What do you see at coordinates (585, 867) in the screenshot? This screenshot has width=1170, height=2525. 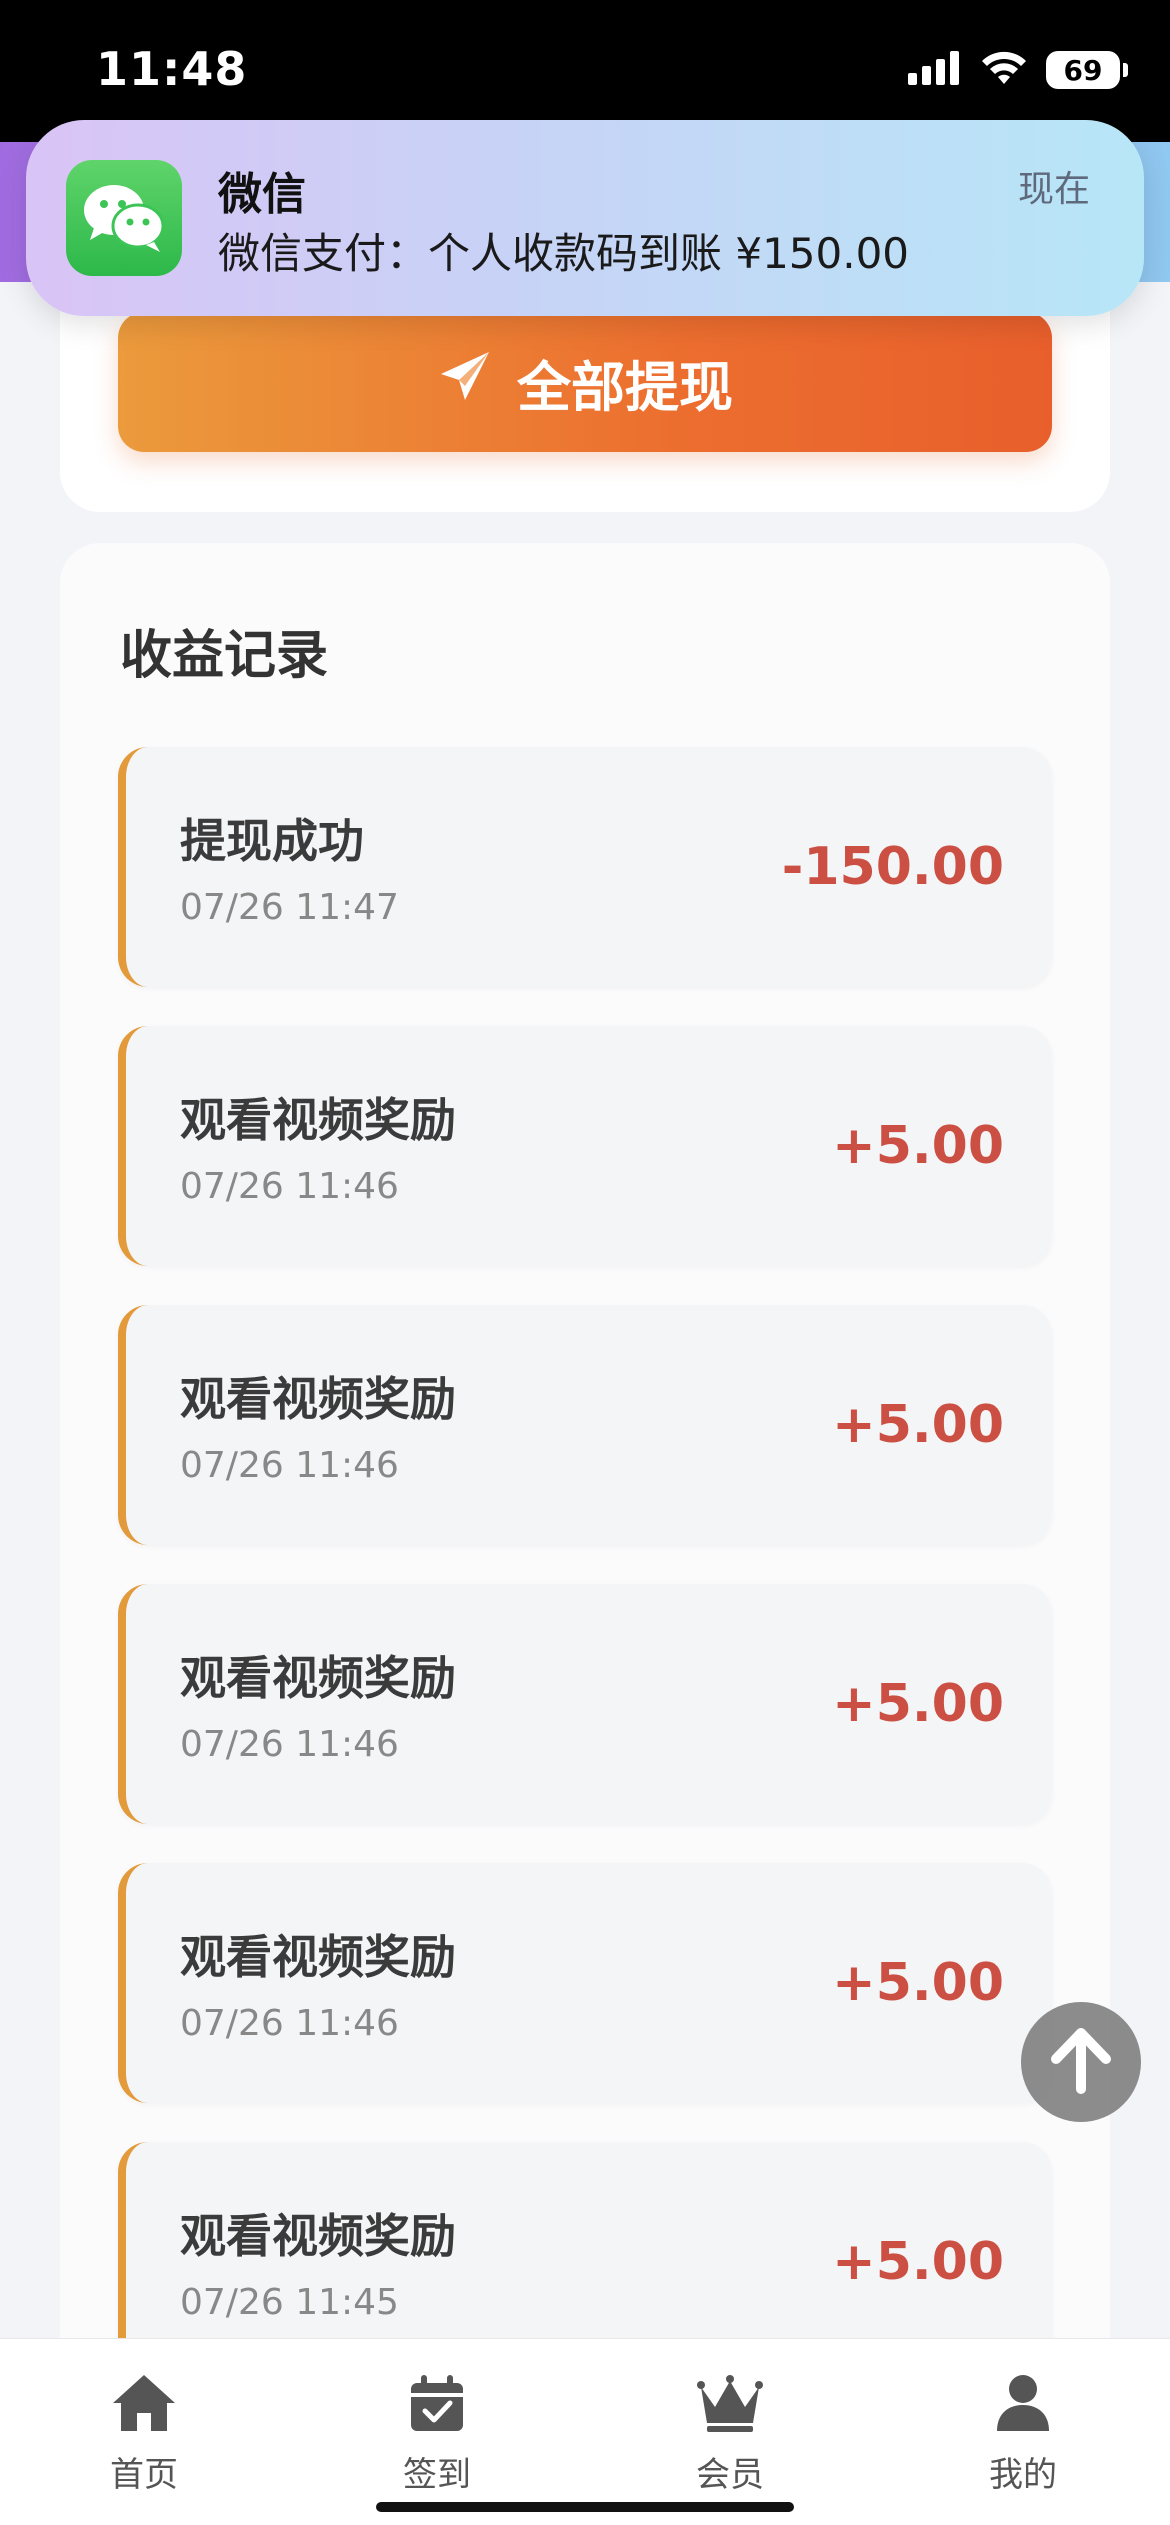 I see `record-item: 提现成功 07/26 11:47 -150.00` at bounding box center [585, 867].